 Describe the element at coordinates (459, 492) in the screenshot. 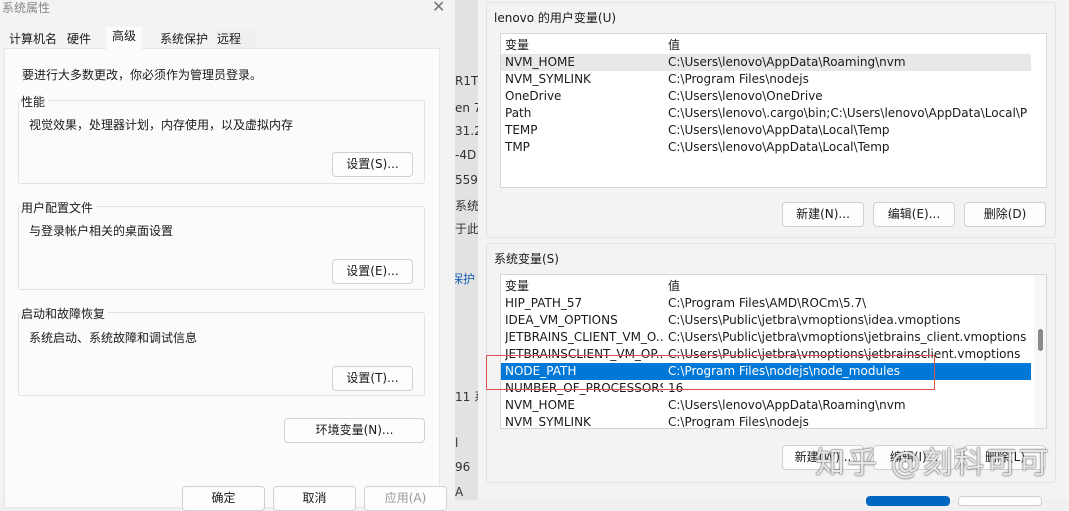

I see `bg-text: A` at that location.